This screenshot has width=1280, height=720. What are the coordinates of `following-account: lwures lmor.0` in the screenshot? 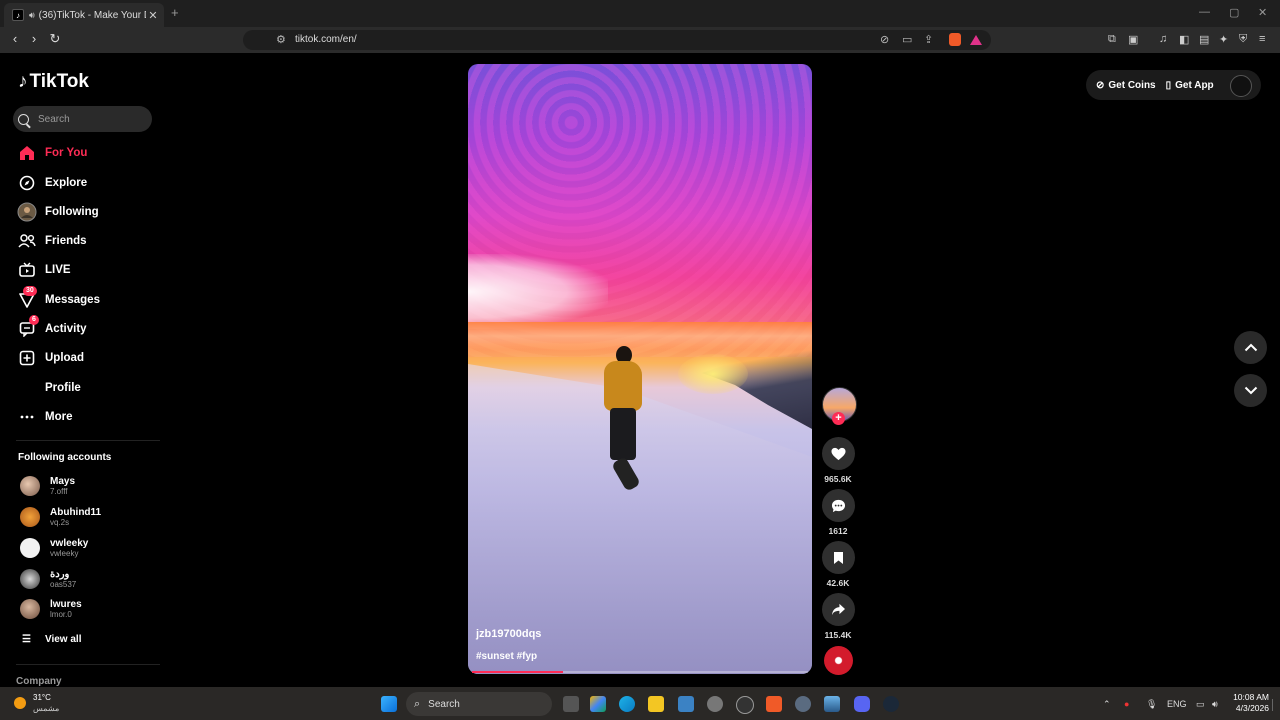 It's located at (51, 609).